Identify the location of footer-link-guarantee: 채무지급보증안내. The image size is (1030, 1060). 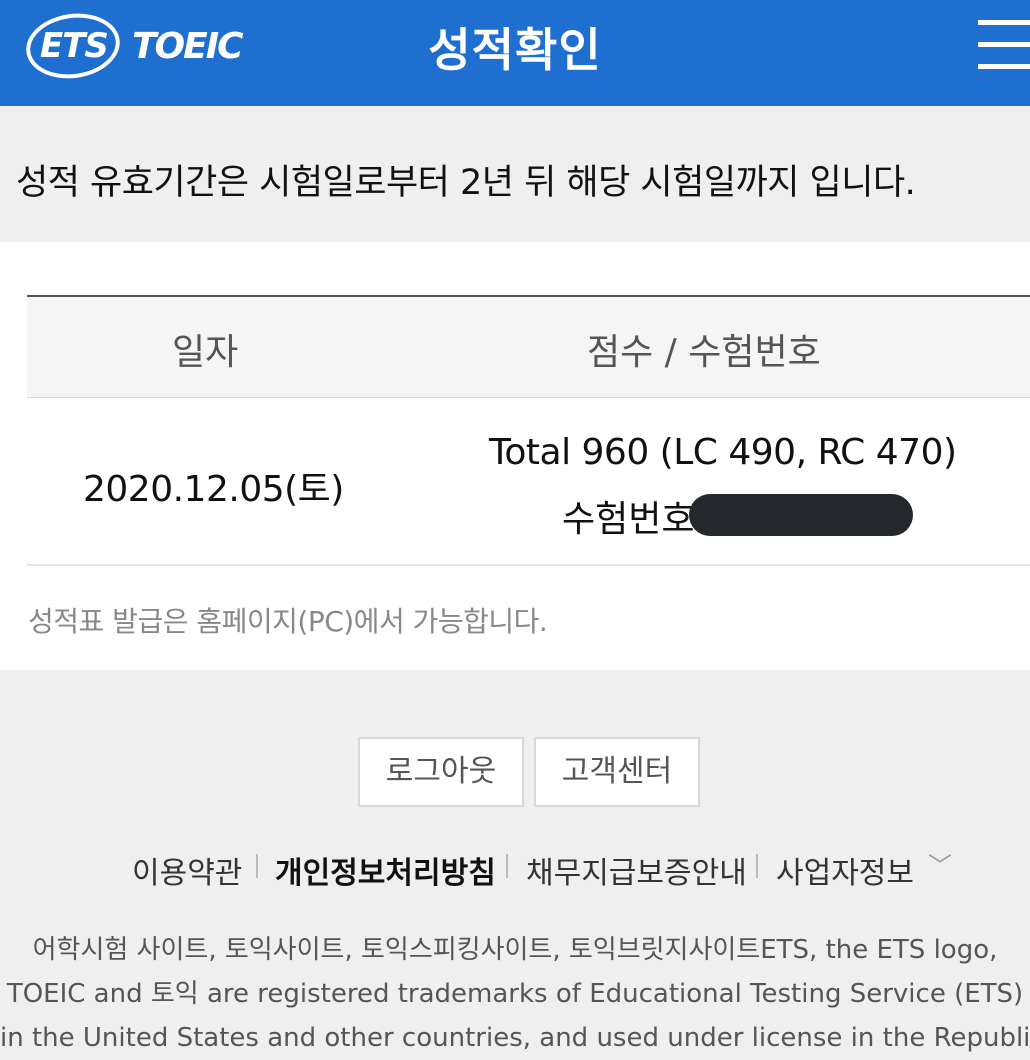
(636, 870).